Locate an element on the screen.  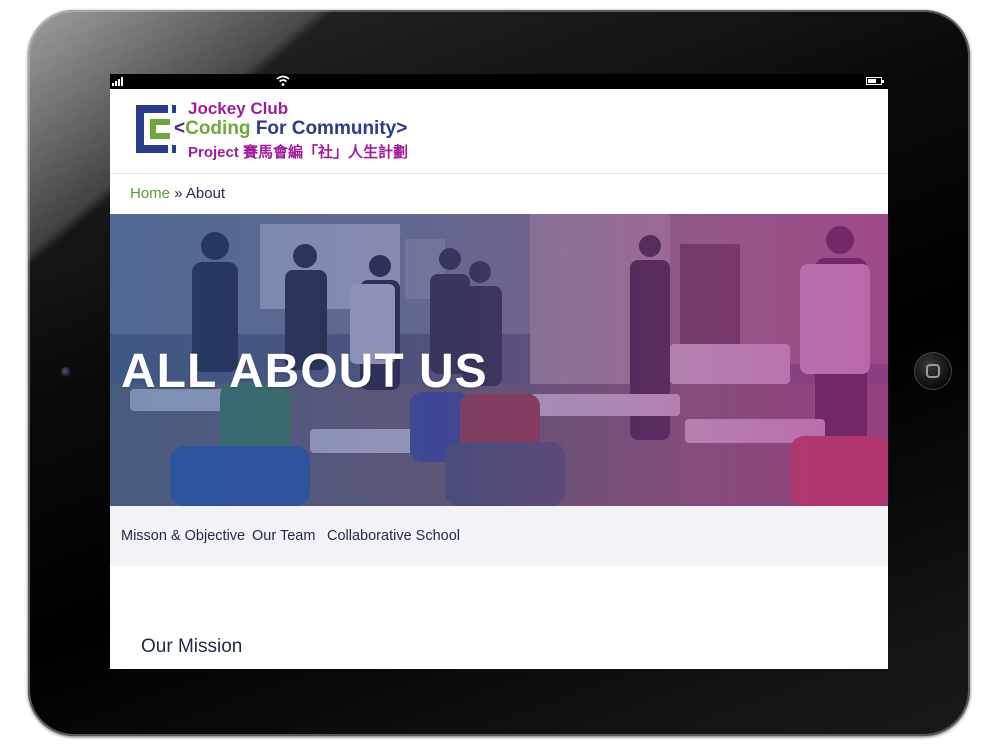
subnav-item-school: Collaborative School is located at coordinates (393, 536).